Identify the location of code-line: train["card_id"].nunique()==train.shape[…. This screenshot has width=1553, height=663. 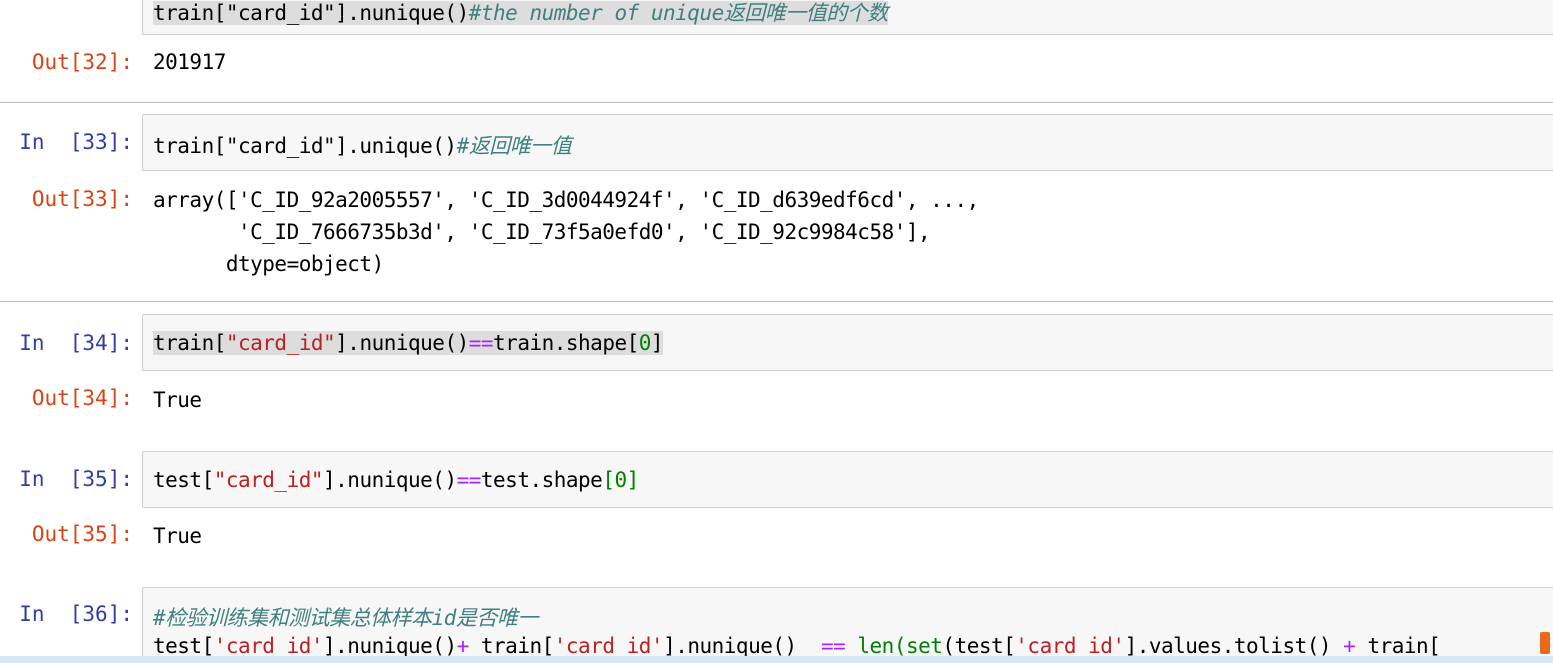
(408, 343).